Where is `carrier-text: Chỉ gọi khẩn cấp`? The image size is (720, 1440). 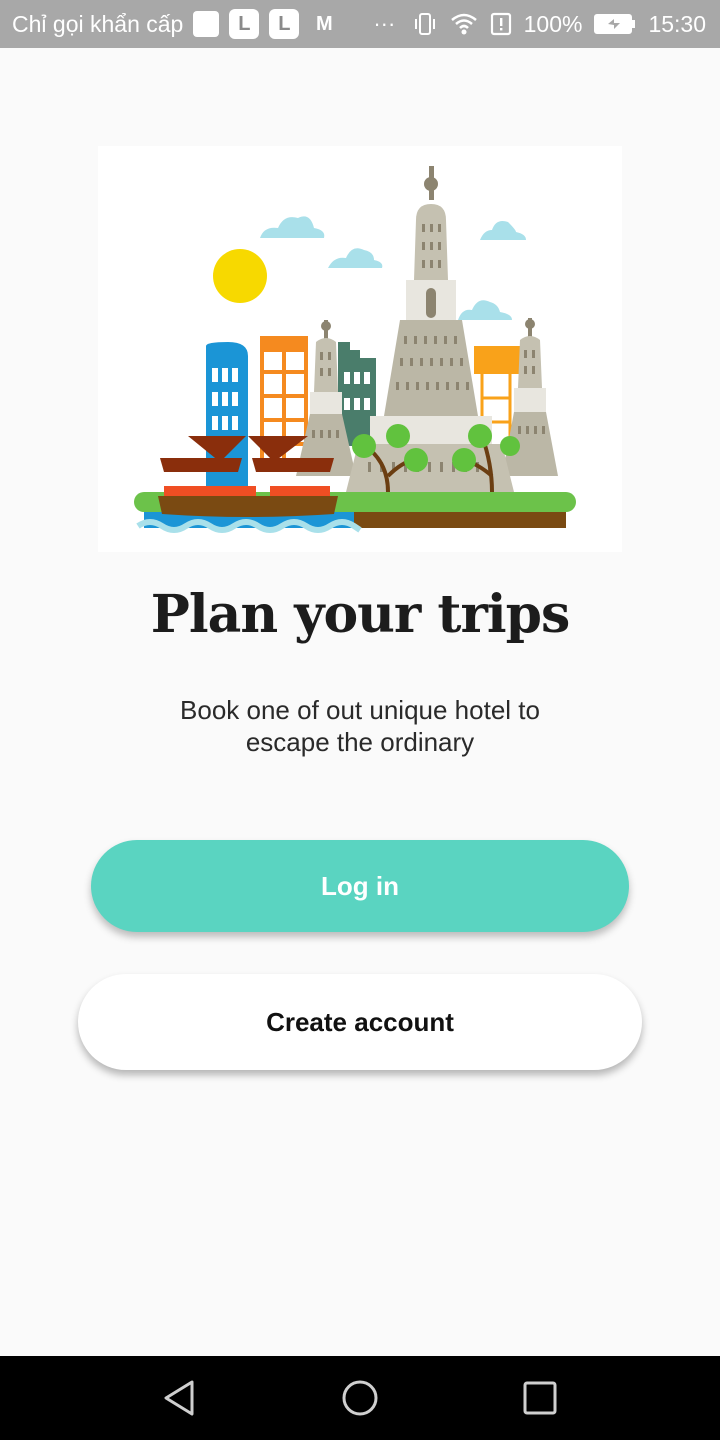 carrier-text: Chỉ gọi khẩn cấp is located at coordinates (98, 23).